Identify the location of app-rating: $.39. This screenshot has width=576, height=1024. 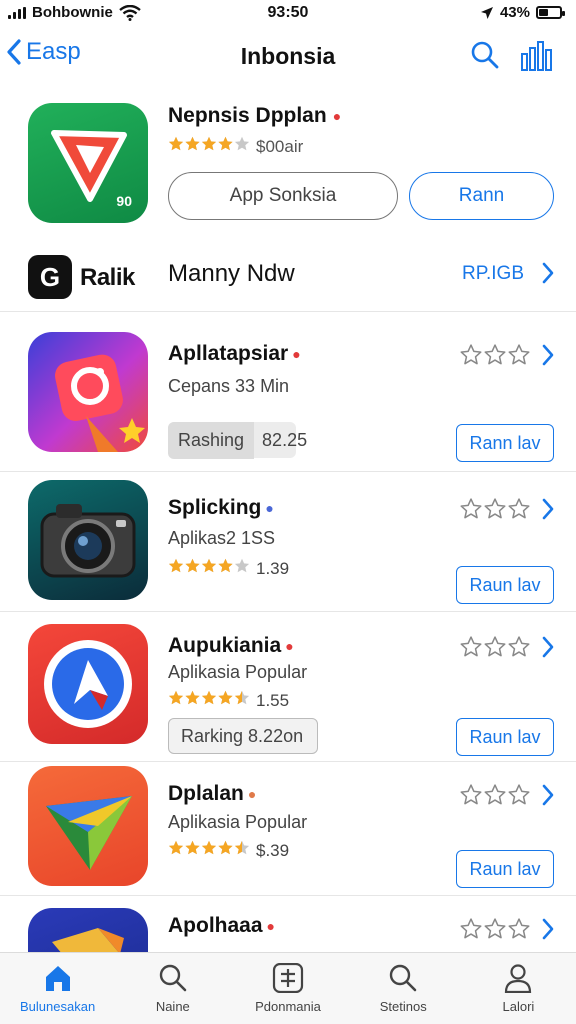
(228, 850).